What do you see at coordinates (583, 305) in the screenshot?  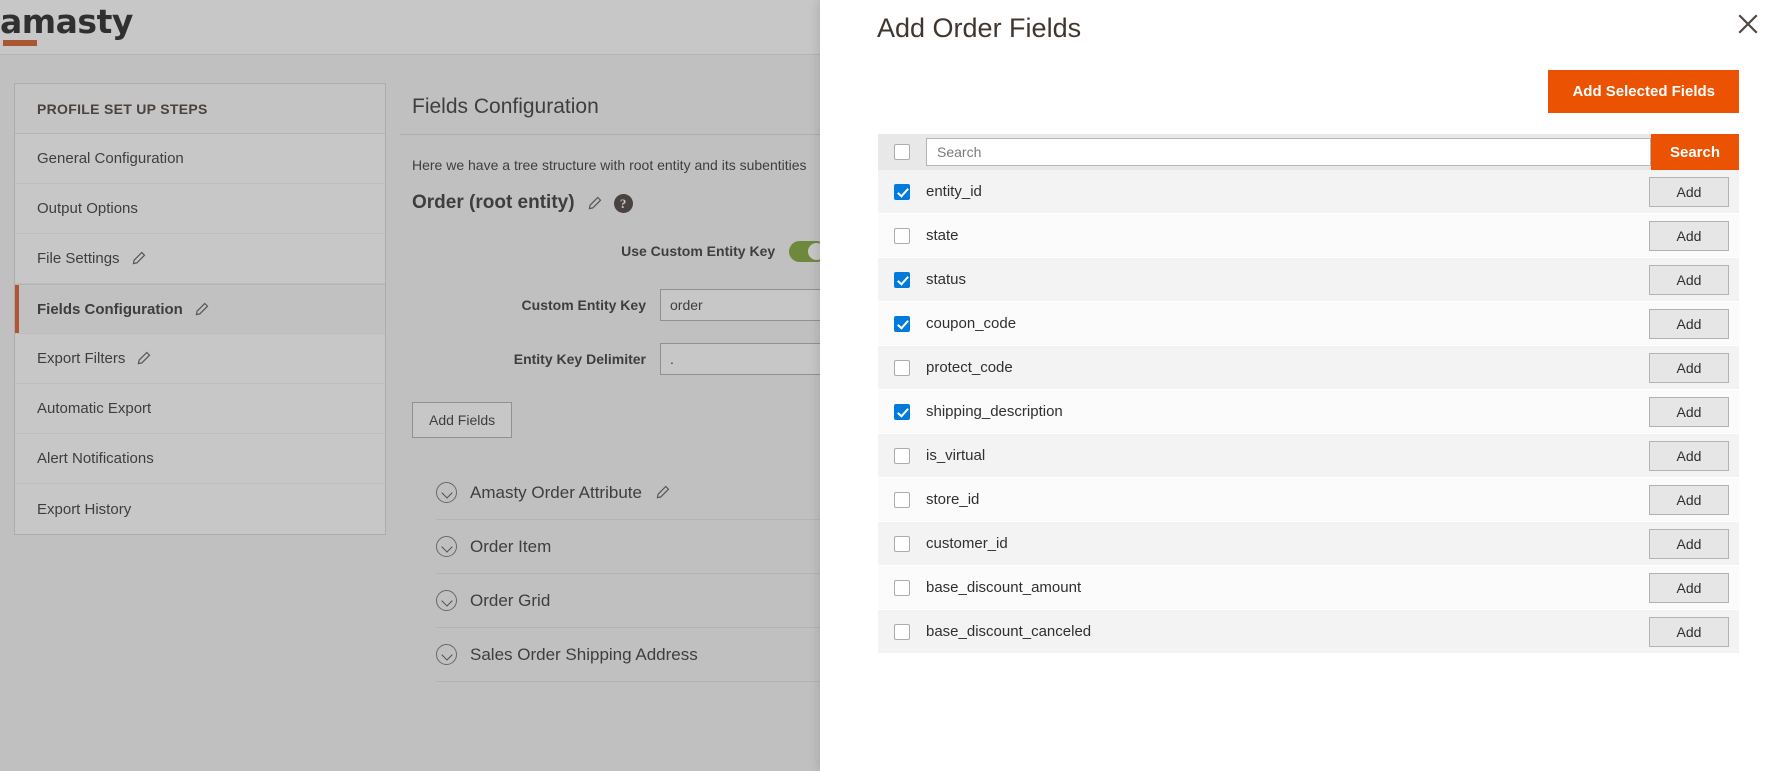 I see `custom-entity-key-label: Custom Entity Key` at bounding box center [583, 305].